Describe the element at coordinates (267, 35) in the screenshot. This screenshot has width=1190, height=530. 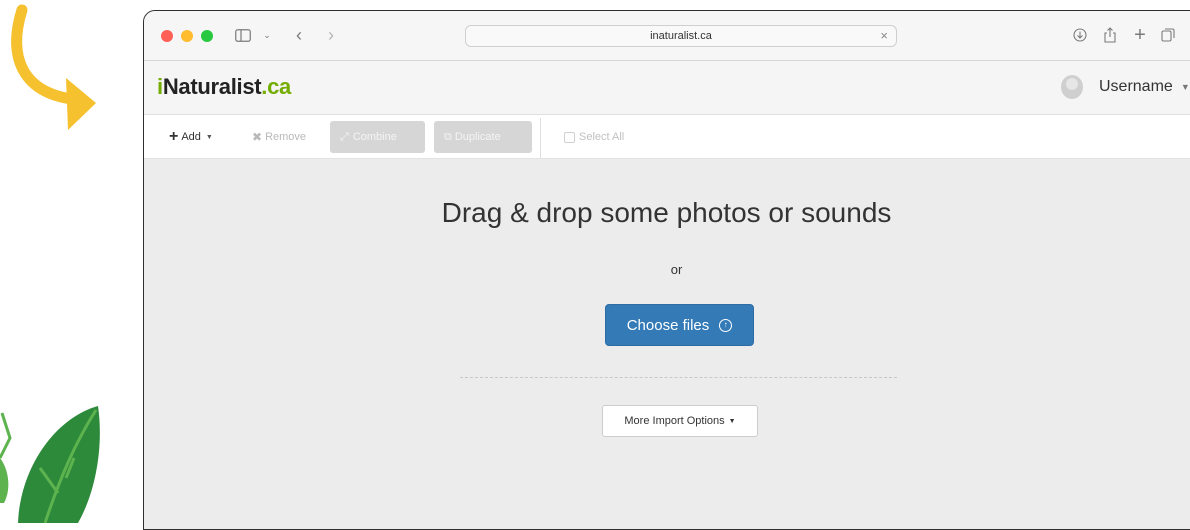
I see `chevron-down-icon: ⌄` at that location.